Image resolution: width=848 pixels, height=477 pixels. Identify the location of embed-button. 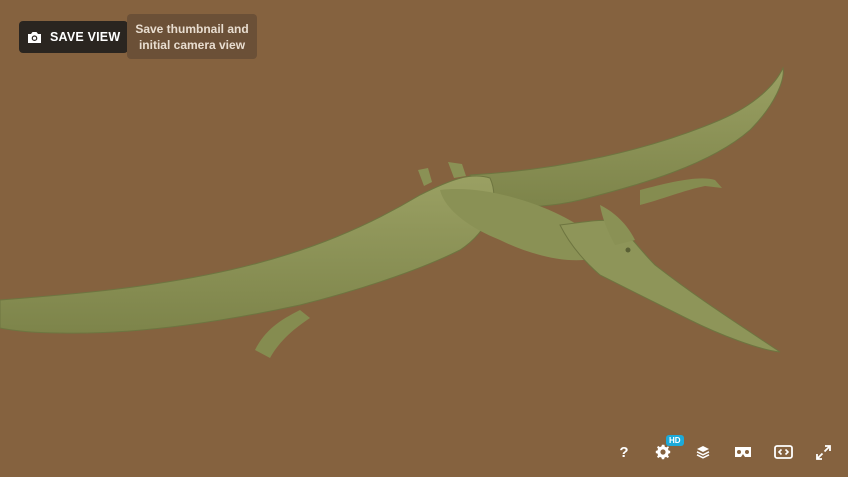
(783, 452).